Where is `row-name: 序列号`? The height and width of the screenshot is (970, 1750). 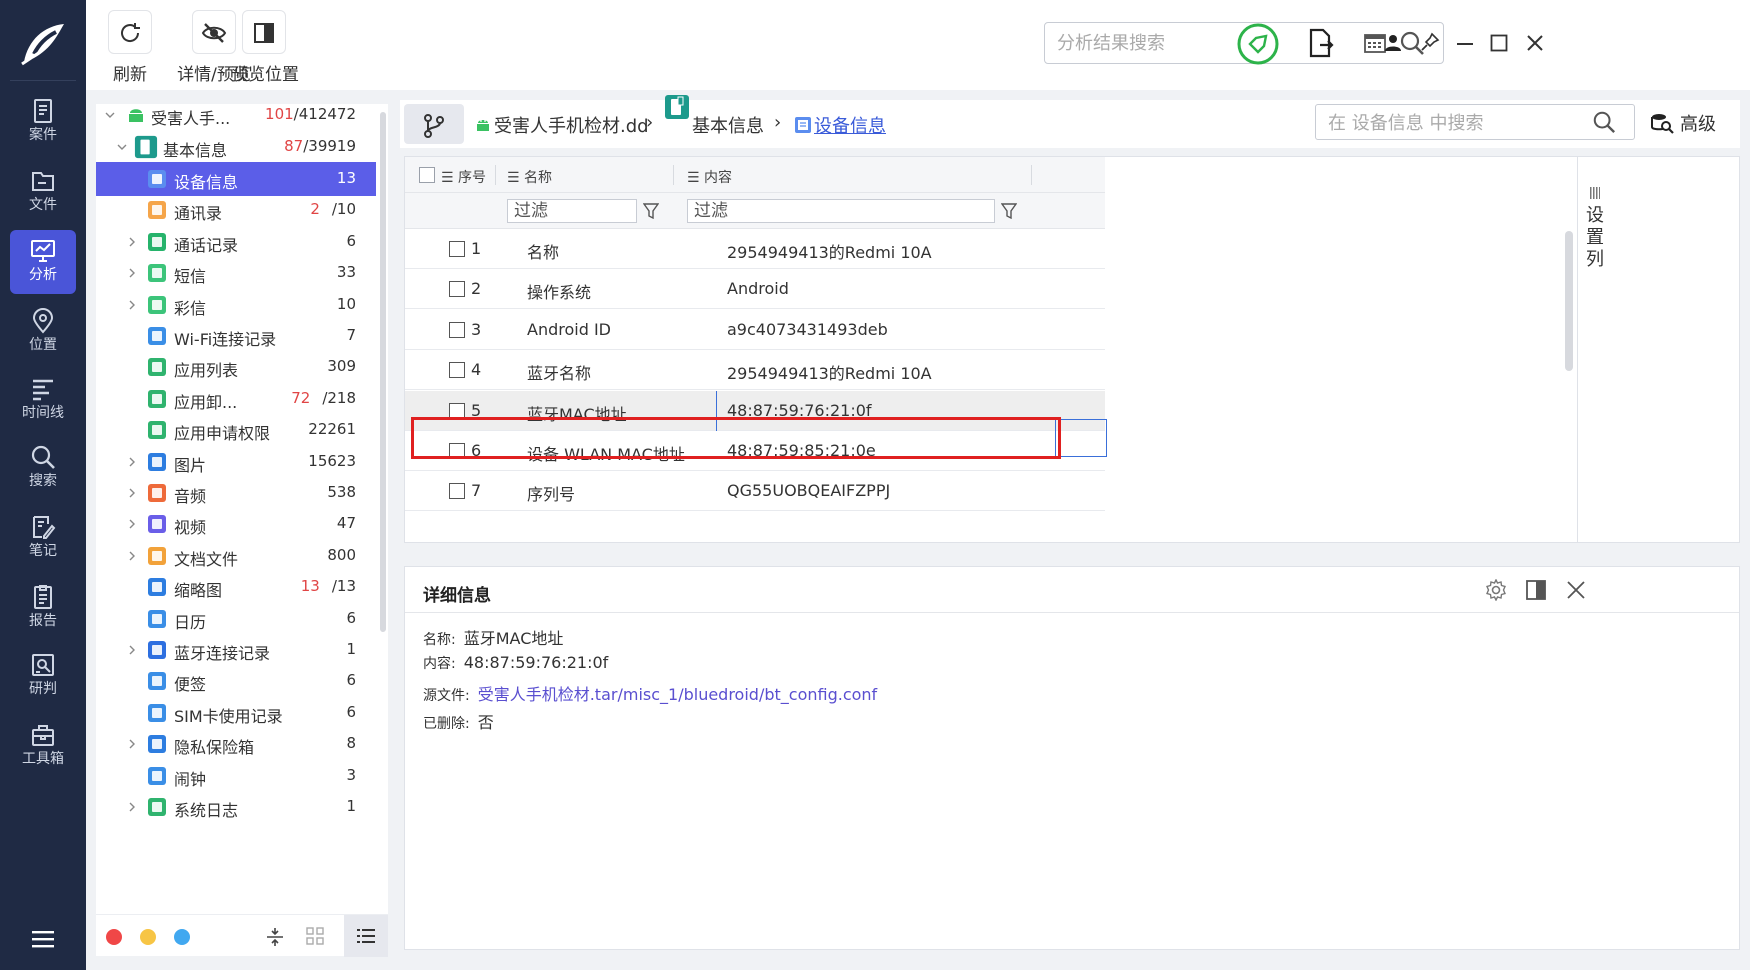 row-name: 序列号 is located at coordinates (551, 495).